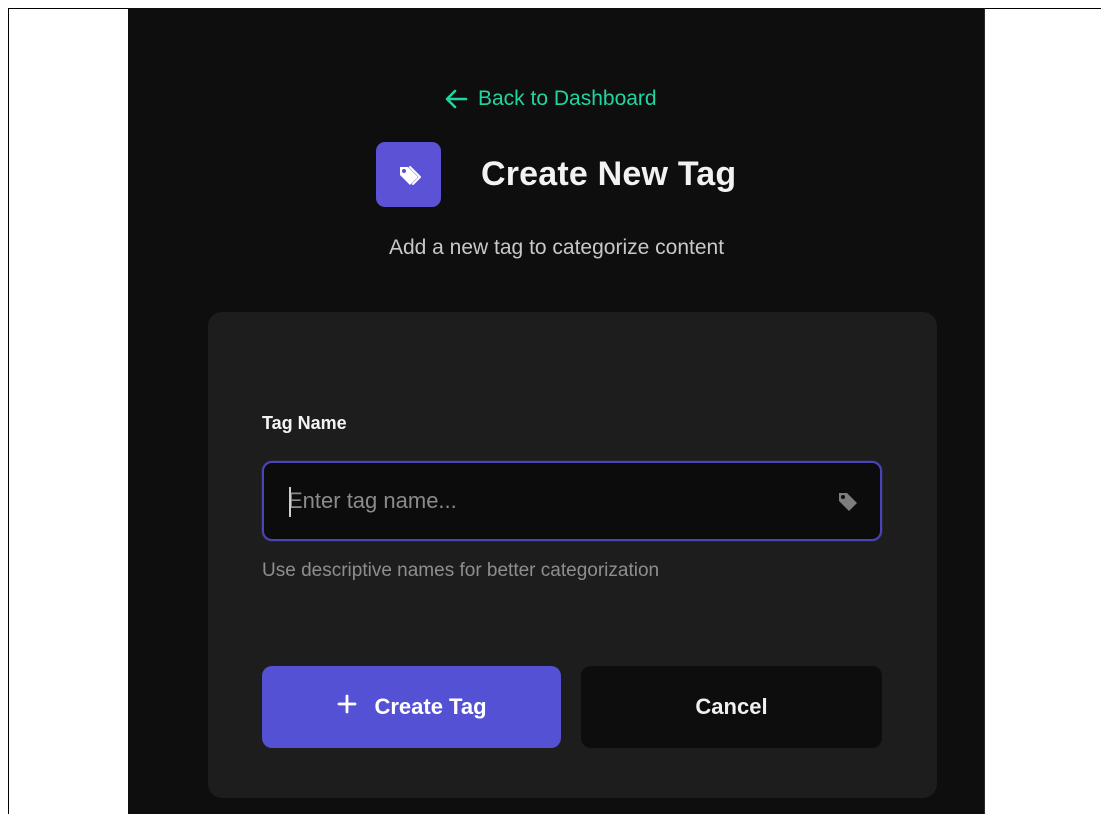 The width and height of the screenshot is (1101, 814). I want to click on tag-name-label: Tag Name, so click(304, 423).